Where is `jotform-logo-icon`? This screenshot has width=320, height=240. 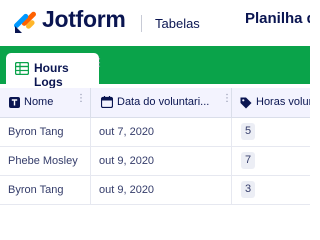
jotform-logo-icon is located at coordinates (25, 22).